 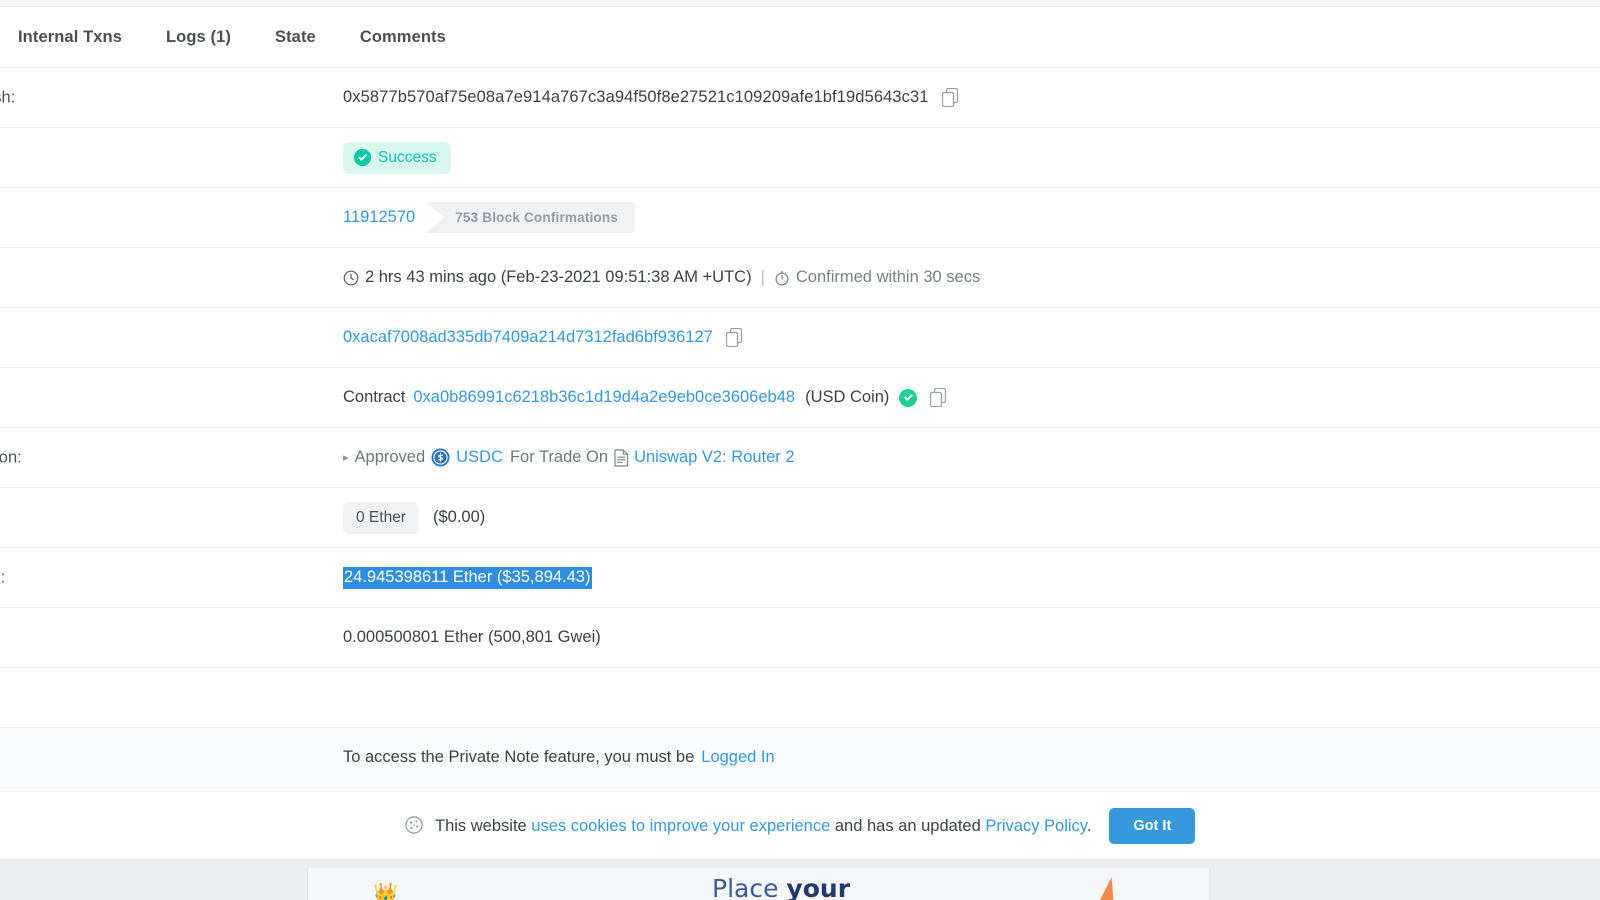 What do you see at coordinates (888, 277) in the screenshot?
I see `timestamp-confirmed-within: Confirmed within 30 secs` at bounding box center [888, 277].